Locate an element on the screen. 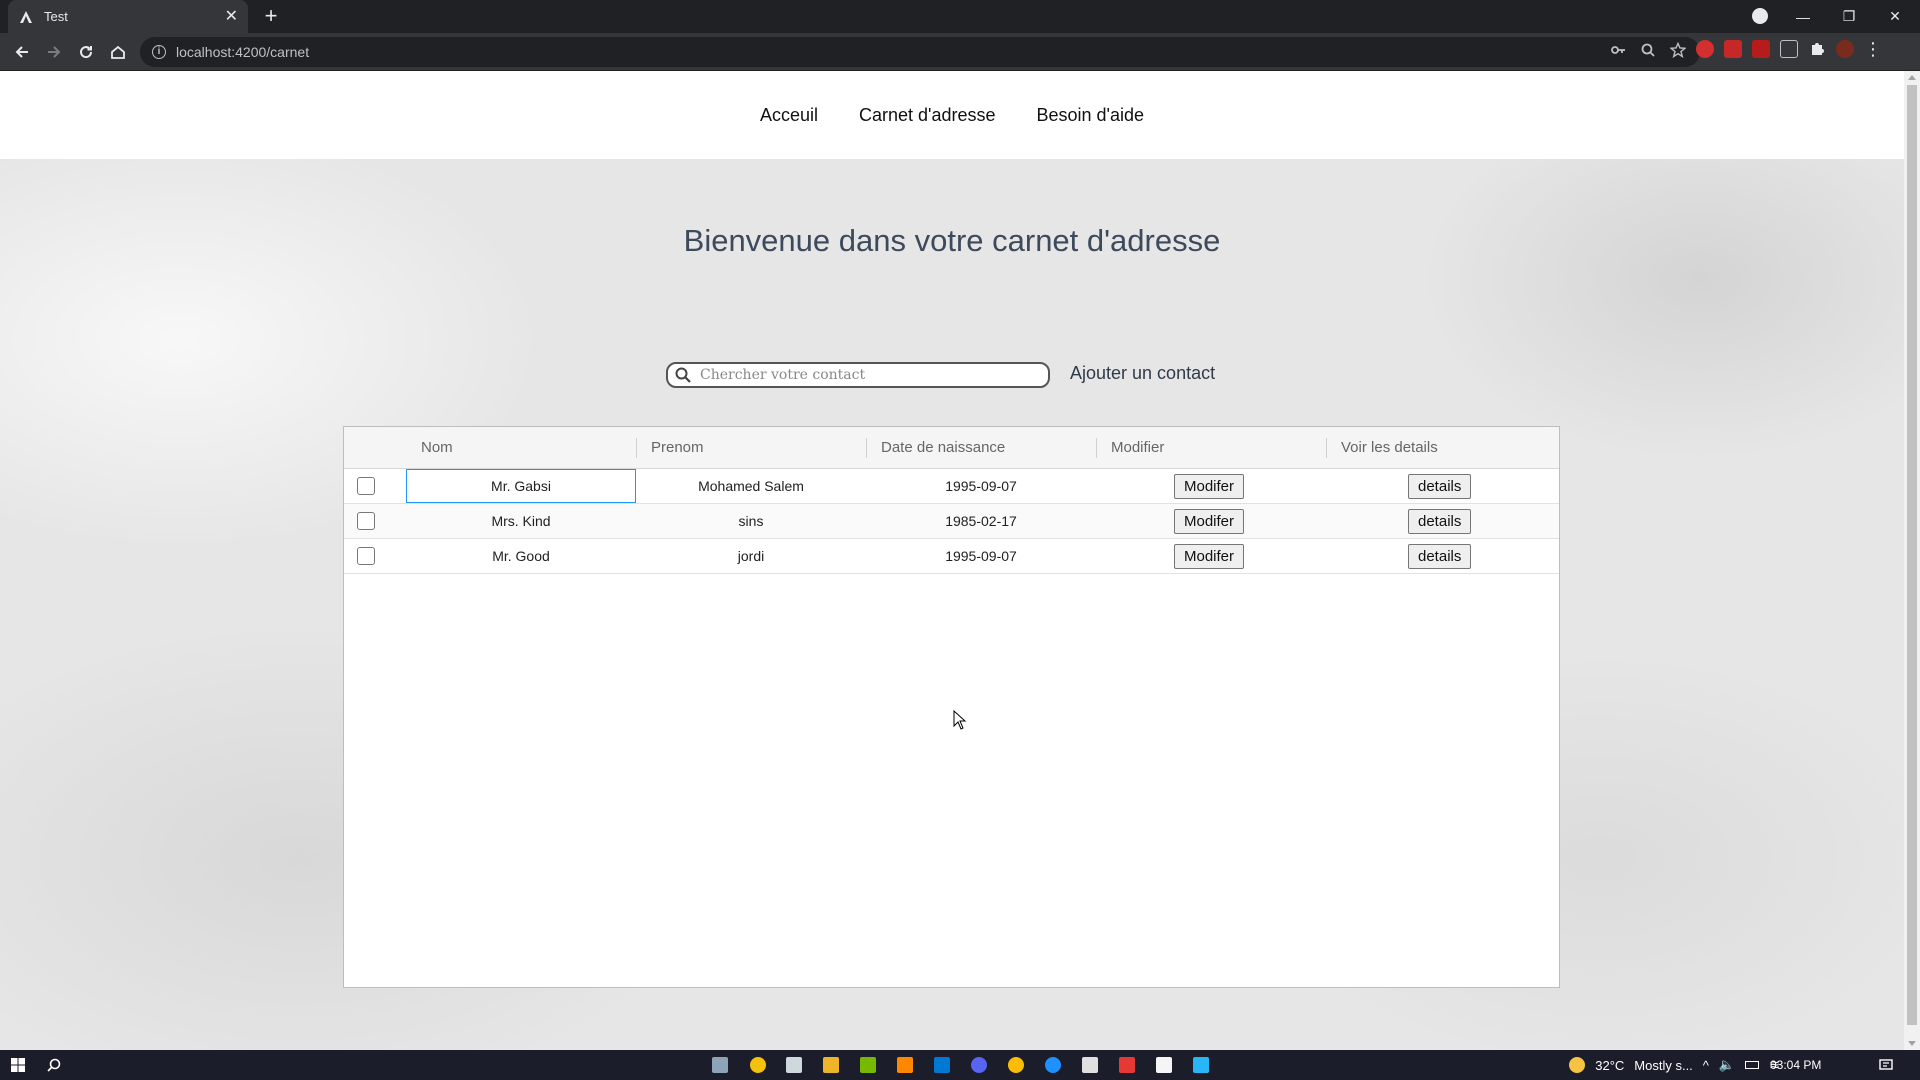 Image resolution: width=1920 pixels, height=1080 pixels. extension-box-icon is located at coordinates (1761, 49).